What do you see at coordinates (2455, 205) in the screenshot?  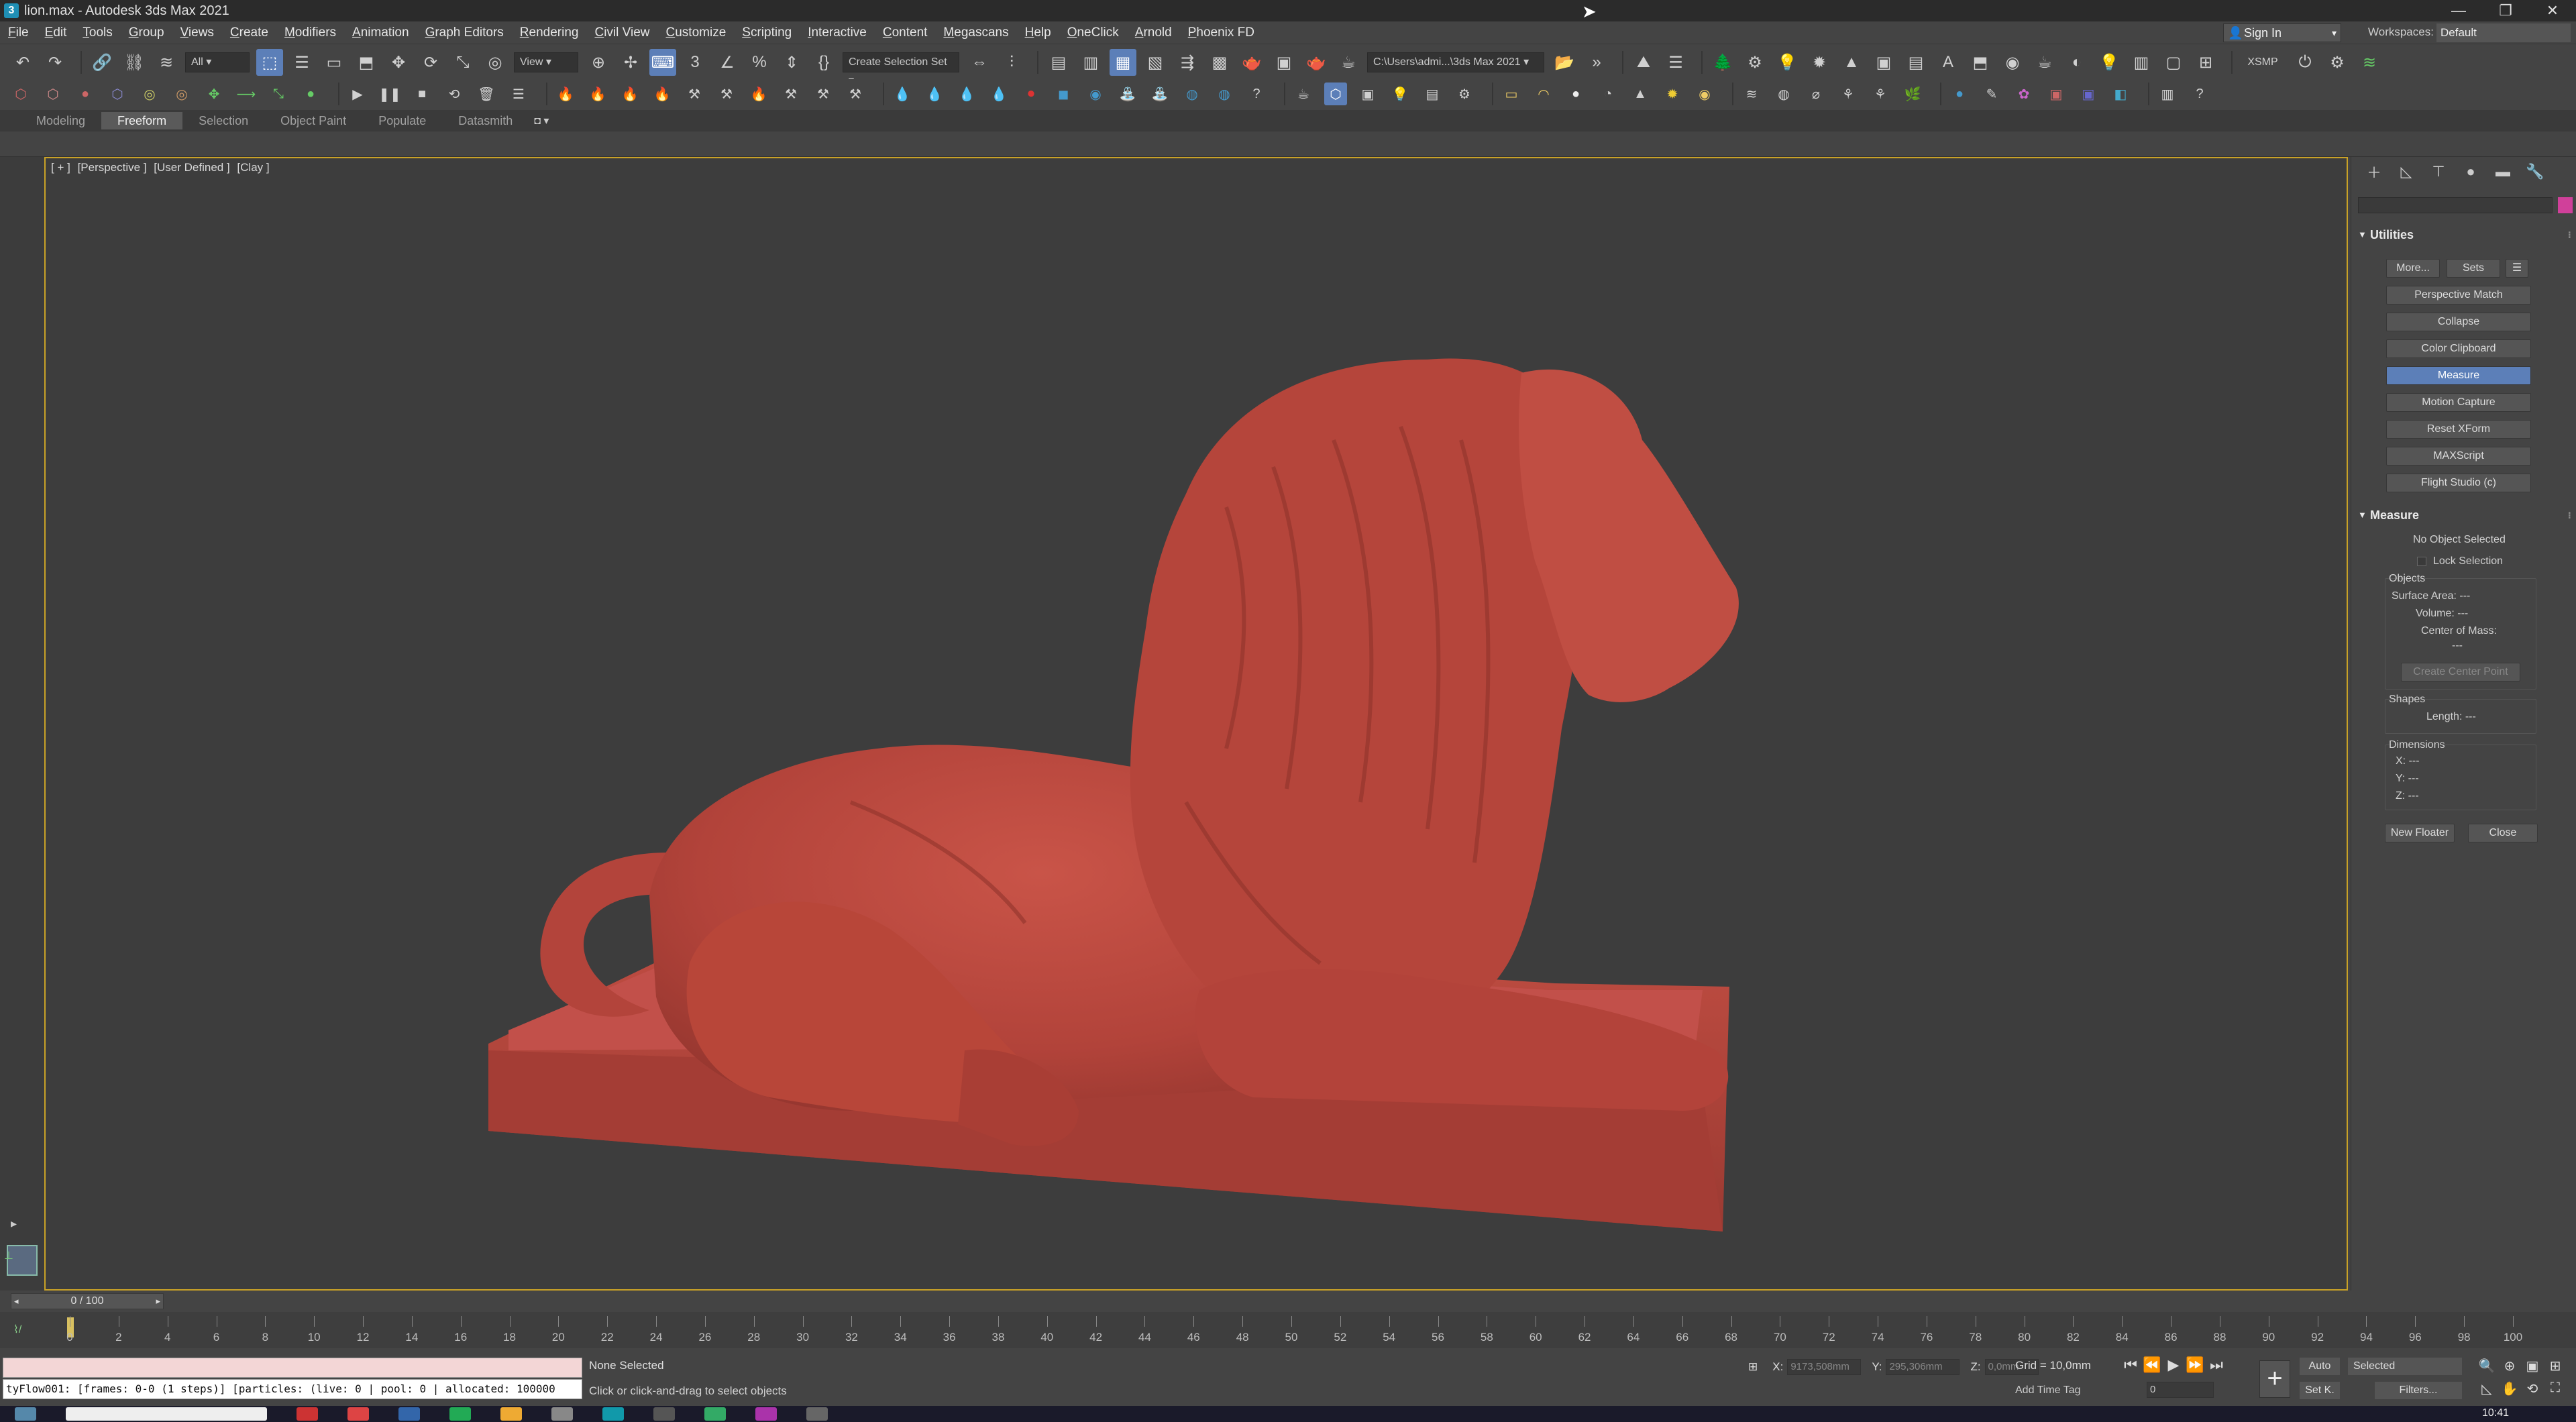 I see `object-name-field` at bounding box center [2455, 205].